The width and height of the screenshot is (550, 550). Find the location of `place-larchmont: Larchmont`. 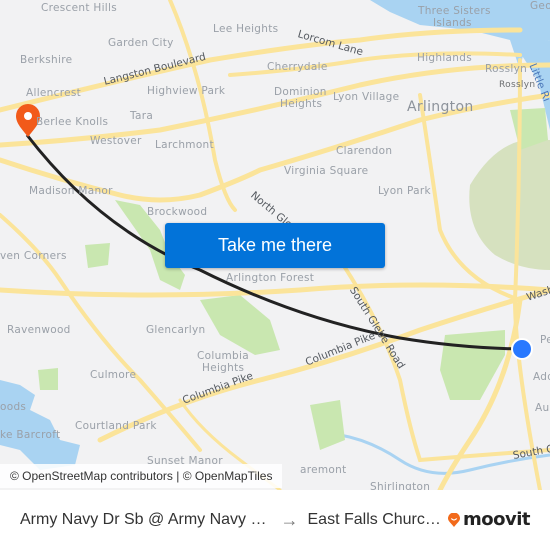

place-larchmont: Larchmont is located at coordinates (184, 145).